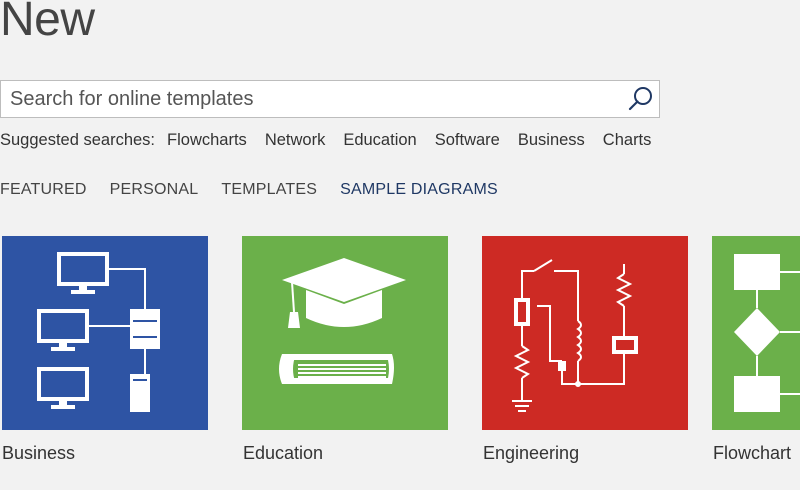 The image size is (800, 490). Describe the element at coordinates (752, 453) in the screenshot. I see `template-label-flowchart: Flowchart` at that location.